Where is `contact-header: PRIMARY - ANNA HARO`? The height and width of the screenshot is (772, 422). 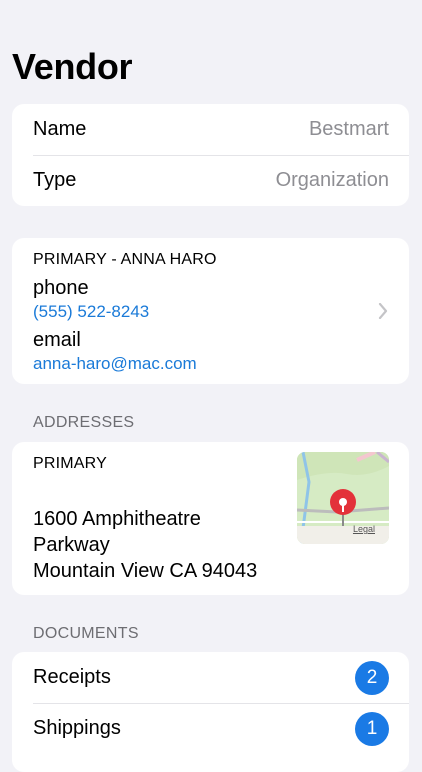 contact-header: PRIMARY - ANNA HARO is located at coordinates (125, 259).